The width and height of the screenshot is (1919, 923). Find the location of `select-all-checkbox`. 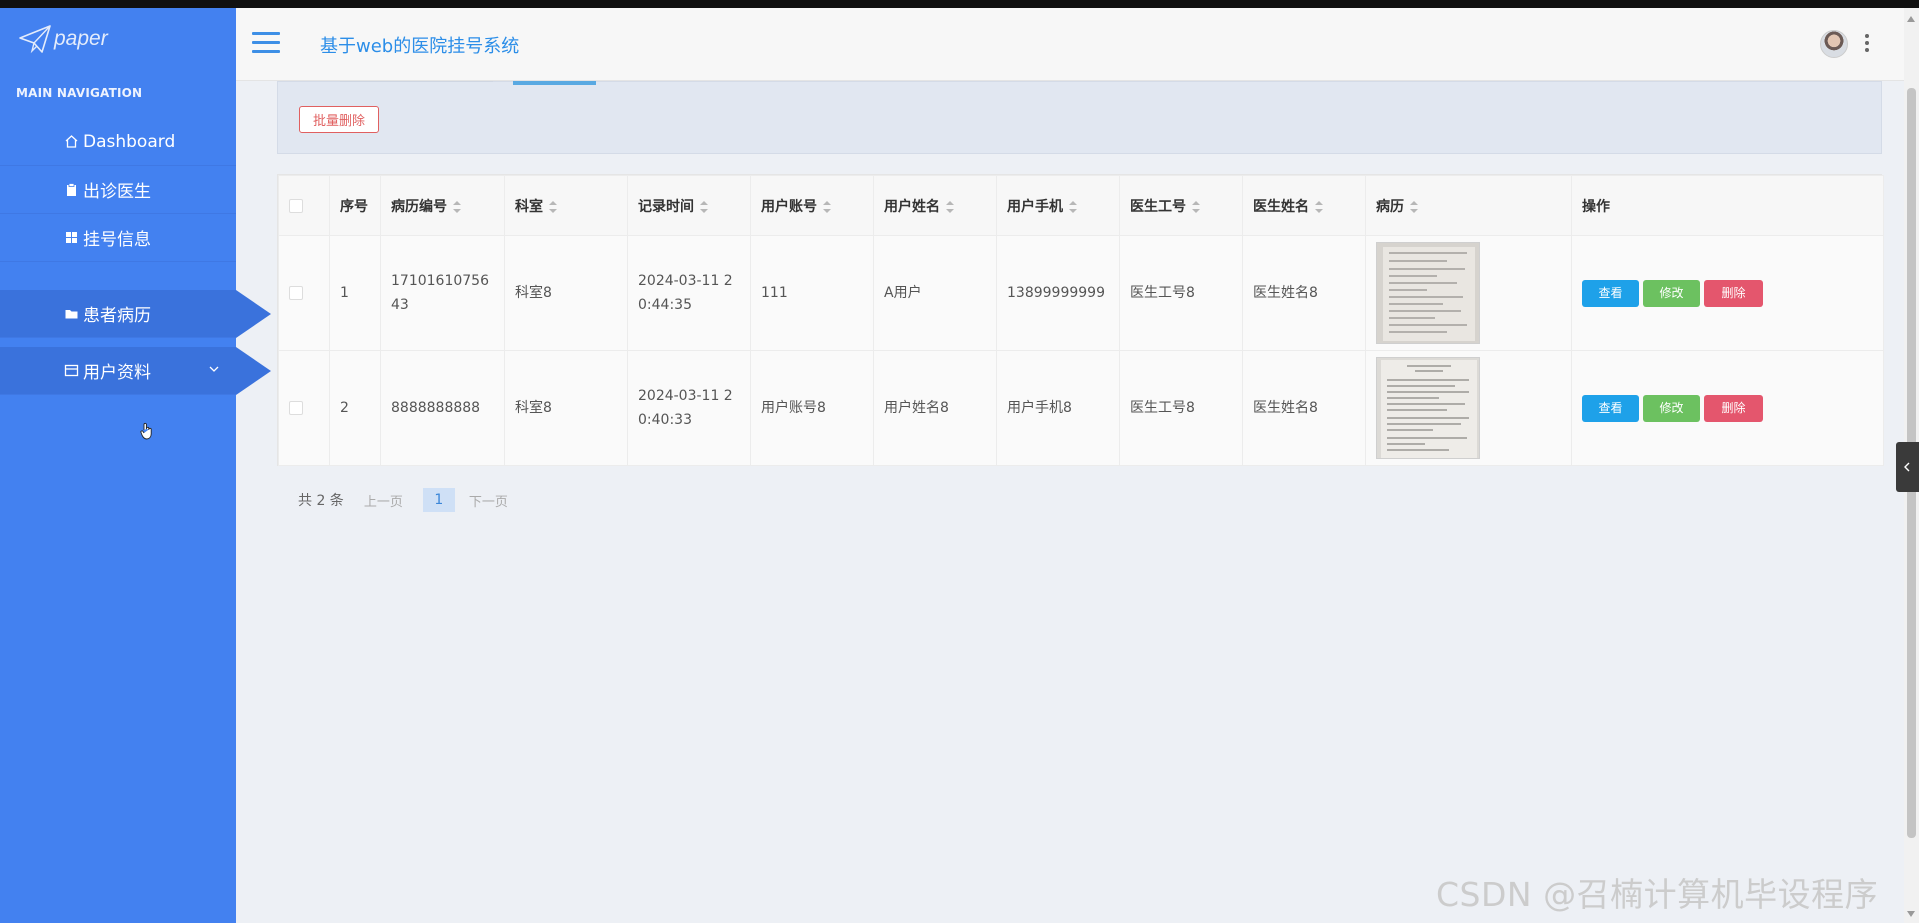

select-all-checkbox is located at coordinates (296, 205).